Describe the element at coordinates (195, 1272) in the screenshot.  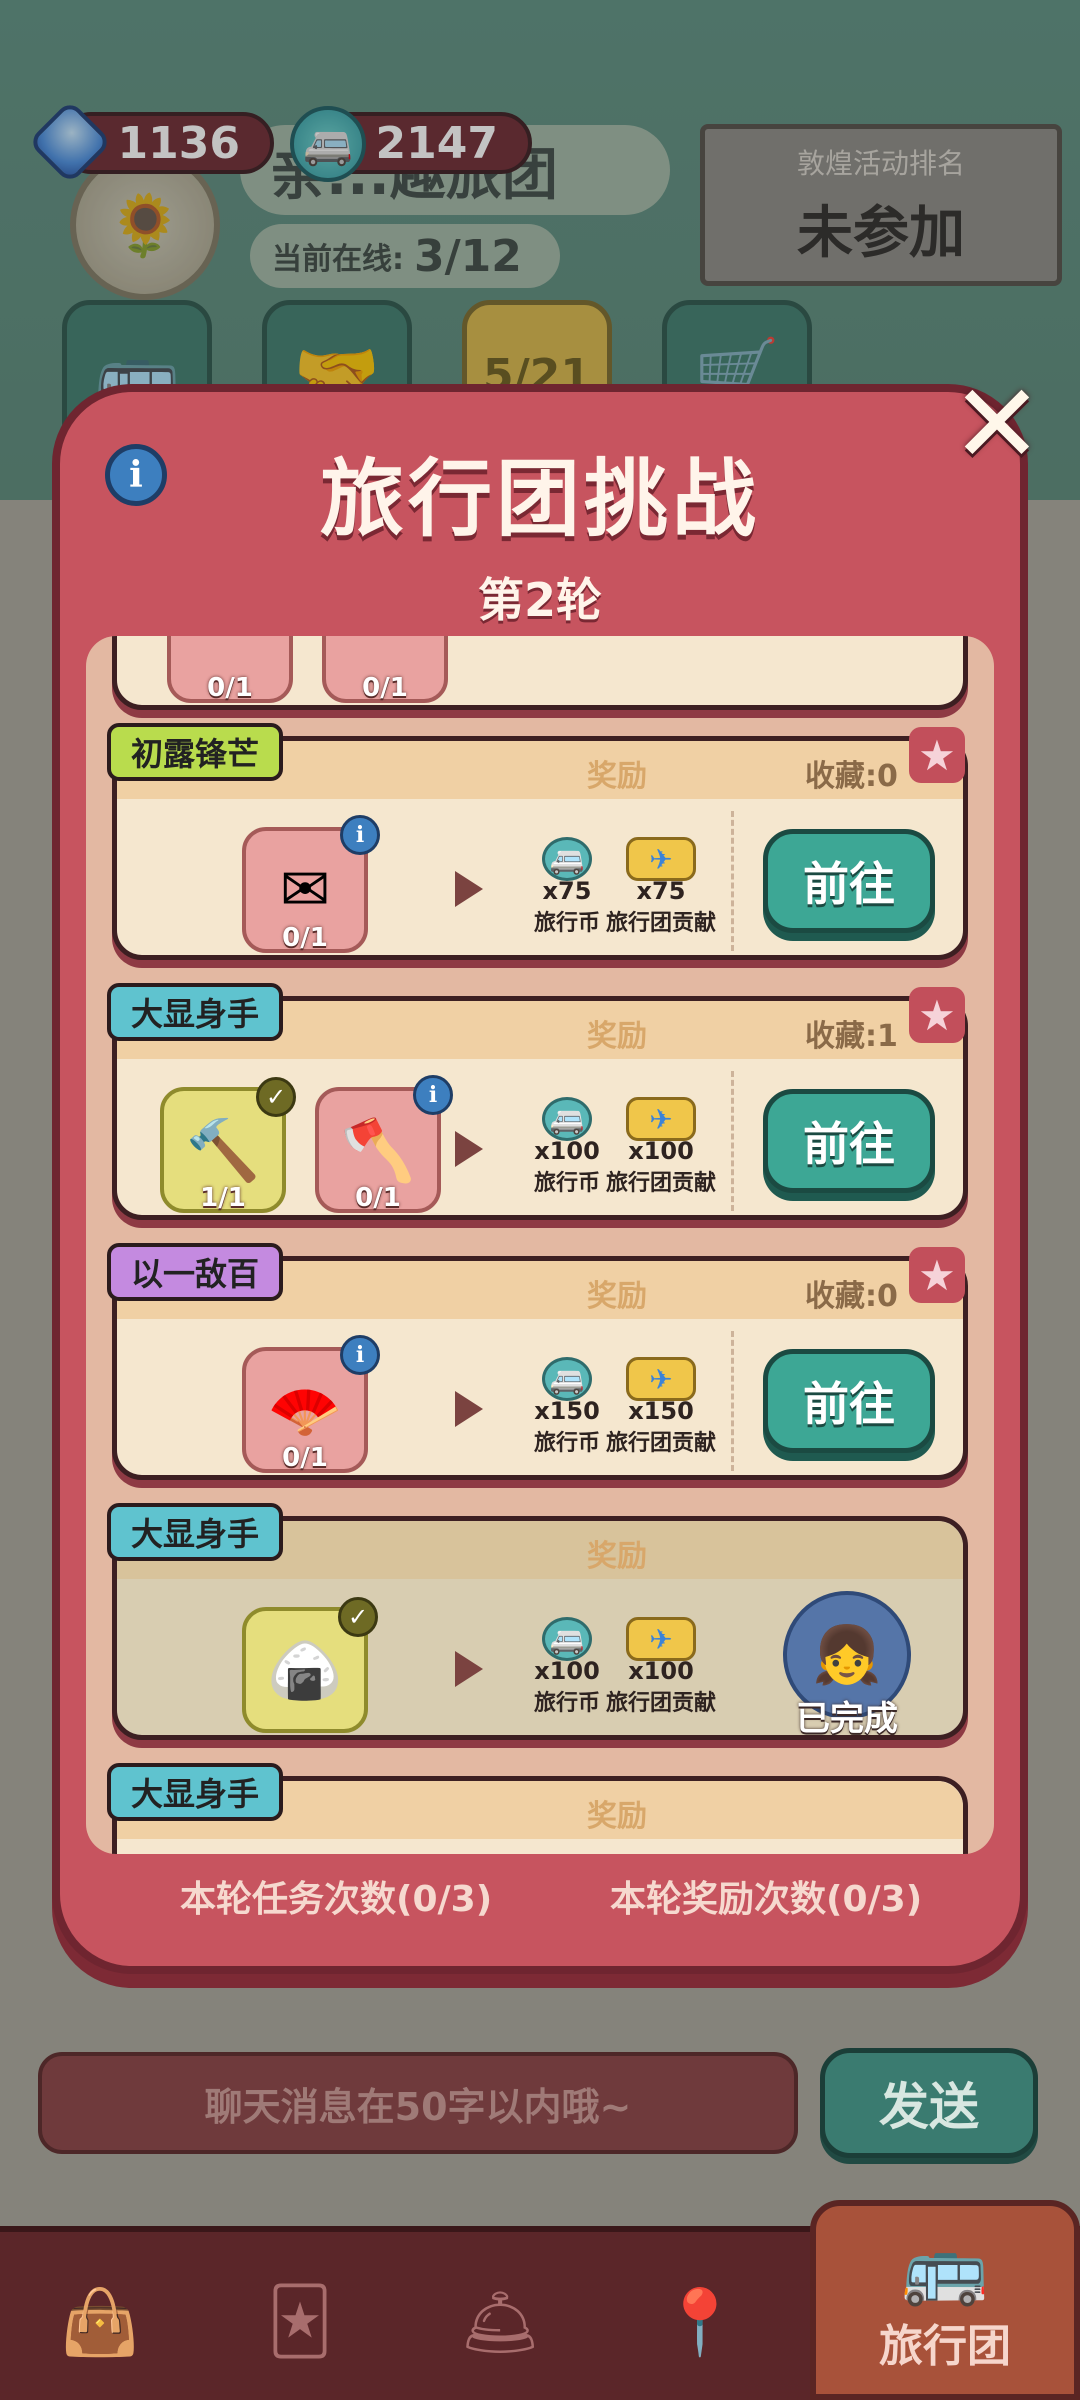
I see `task-tag: 以一敌百` at that location.